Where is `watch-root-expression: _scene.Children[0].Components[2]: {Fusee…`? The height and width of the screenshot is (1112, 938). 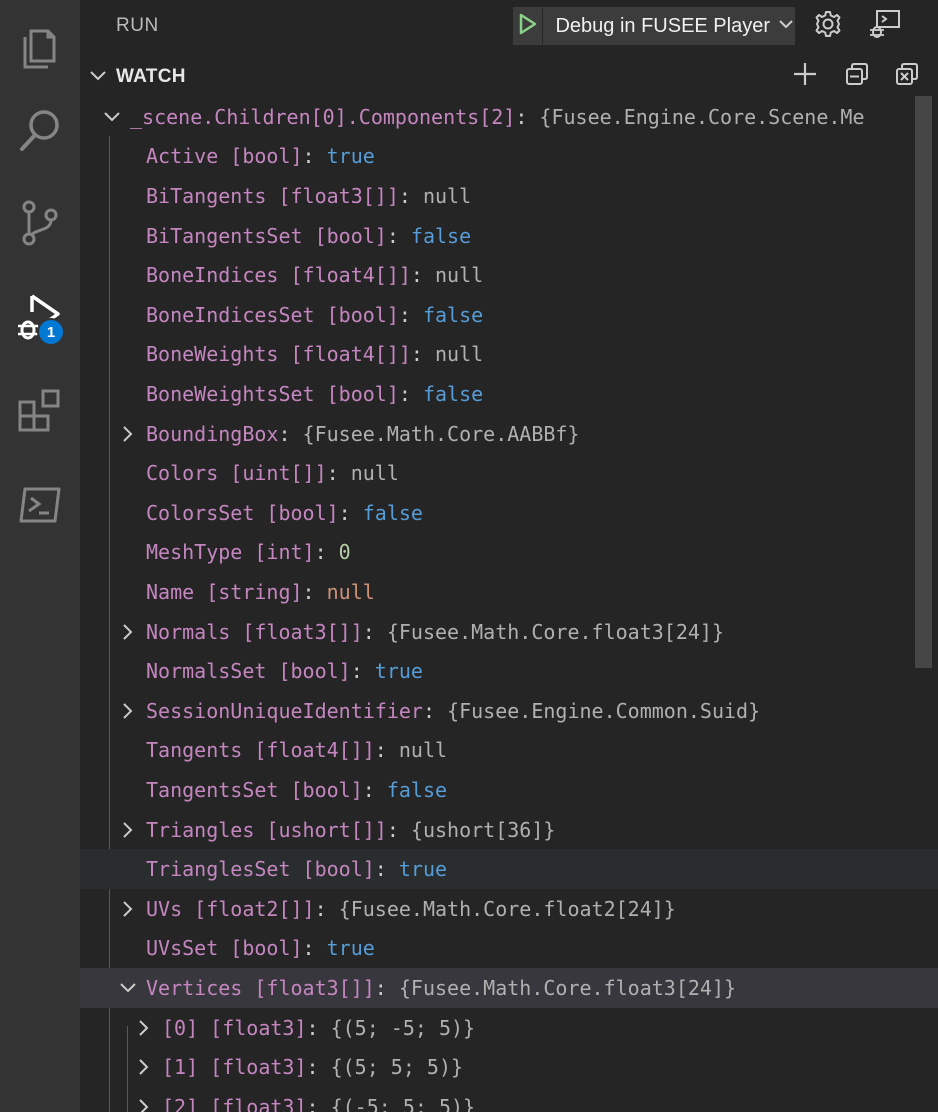 watch-root-expression: _scene.Children[0].Components[2]: {Fusee… is located at coordinates (509, 117).